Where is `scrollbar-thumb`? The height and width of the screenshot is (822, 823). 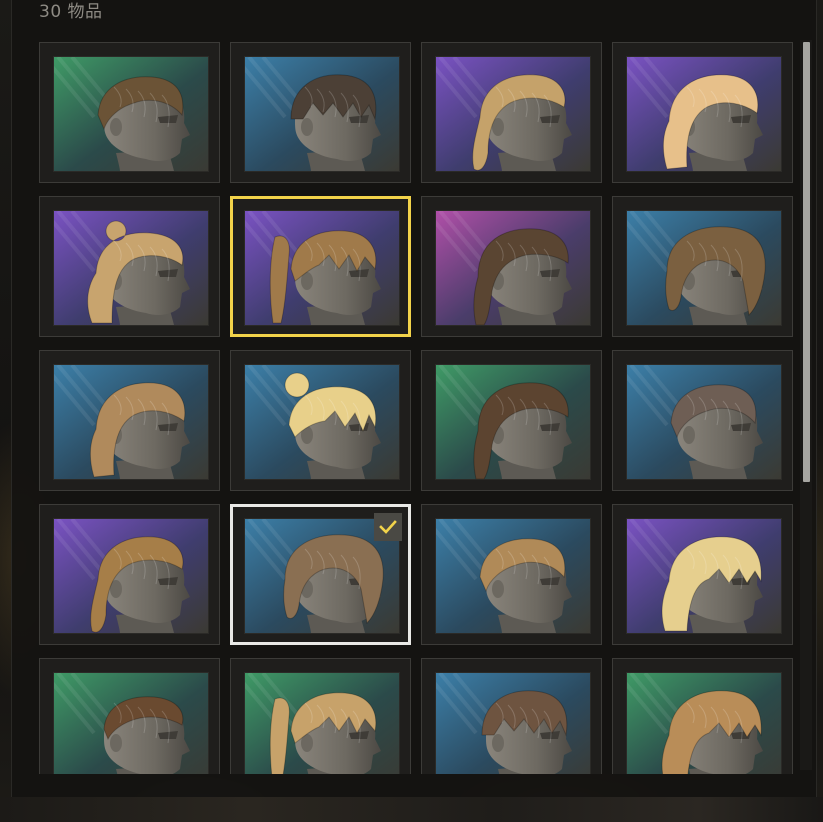
scrollbar-thumb is located at coordinates (806, 262).